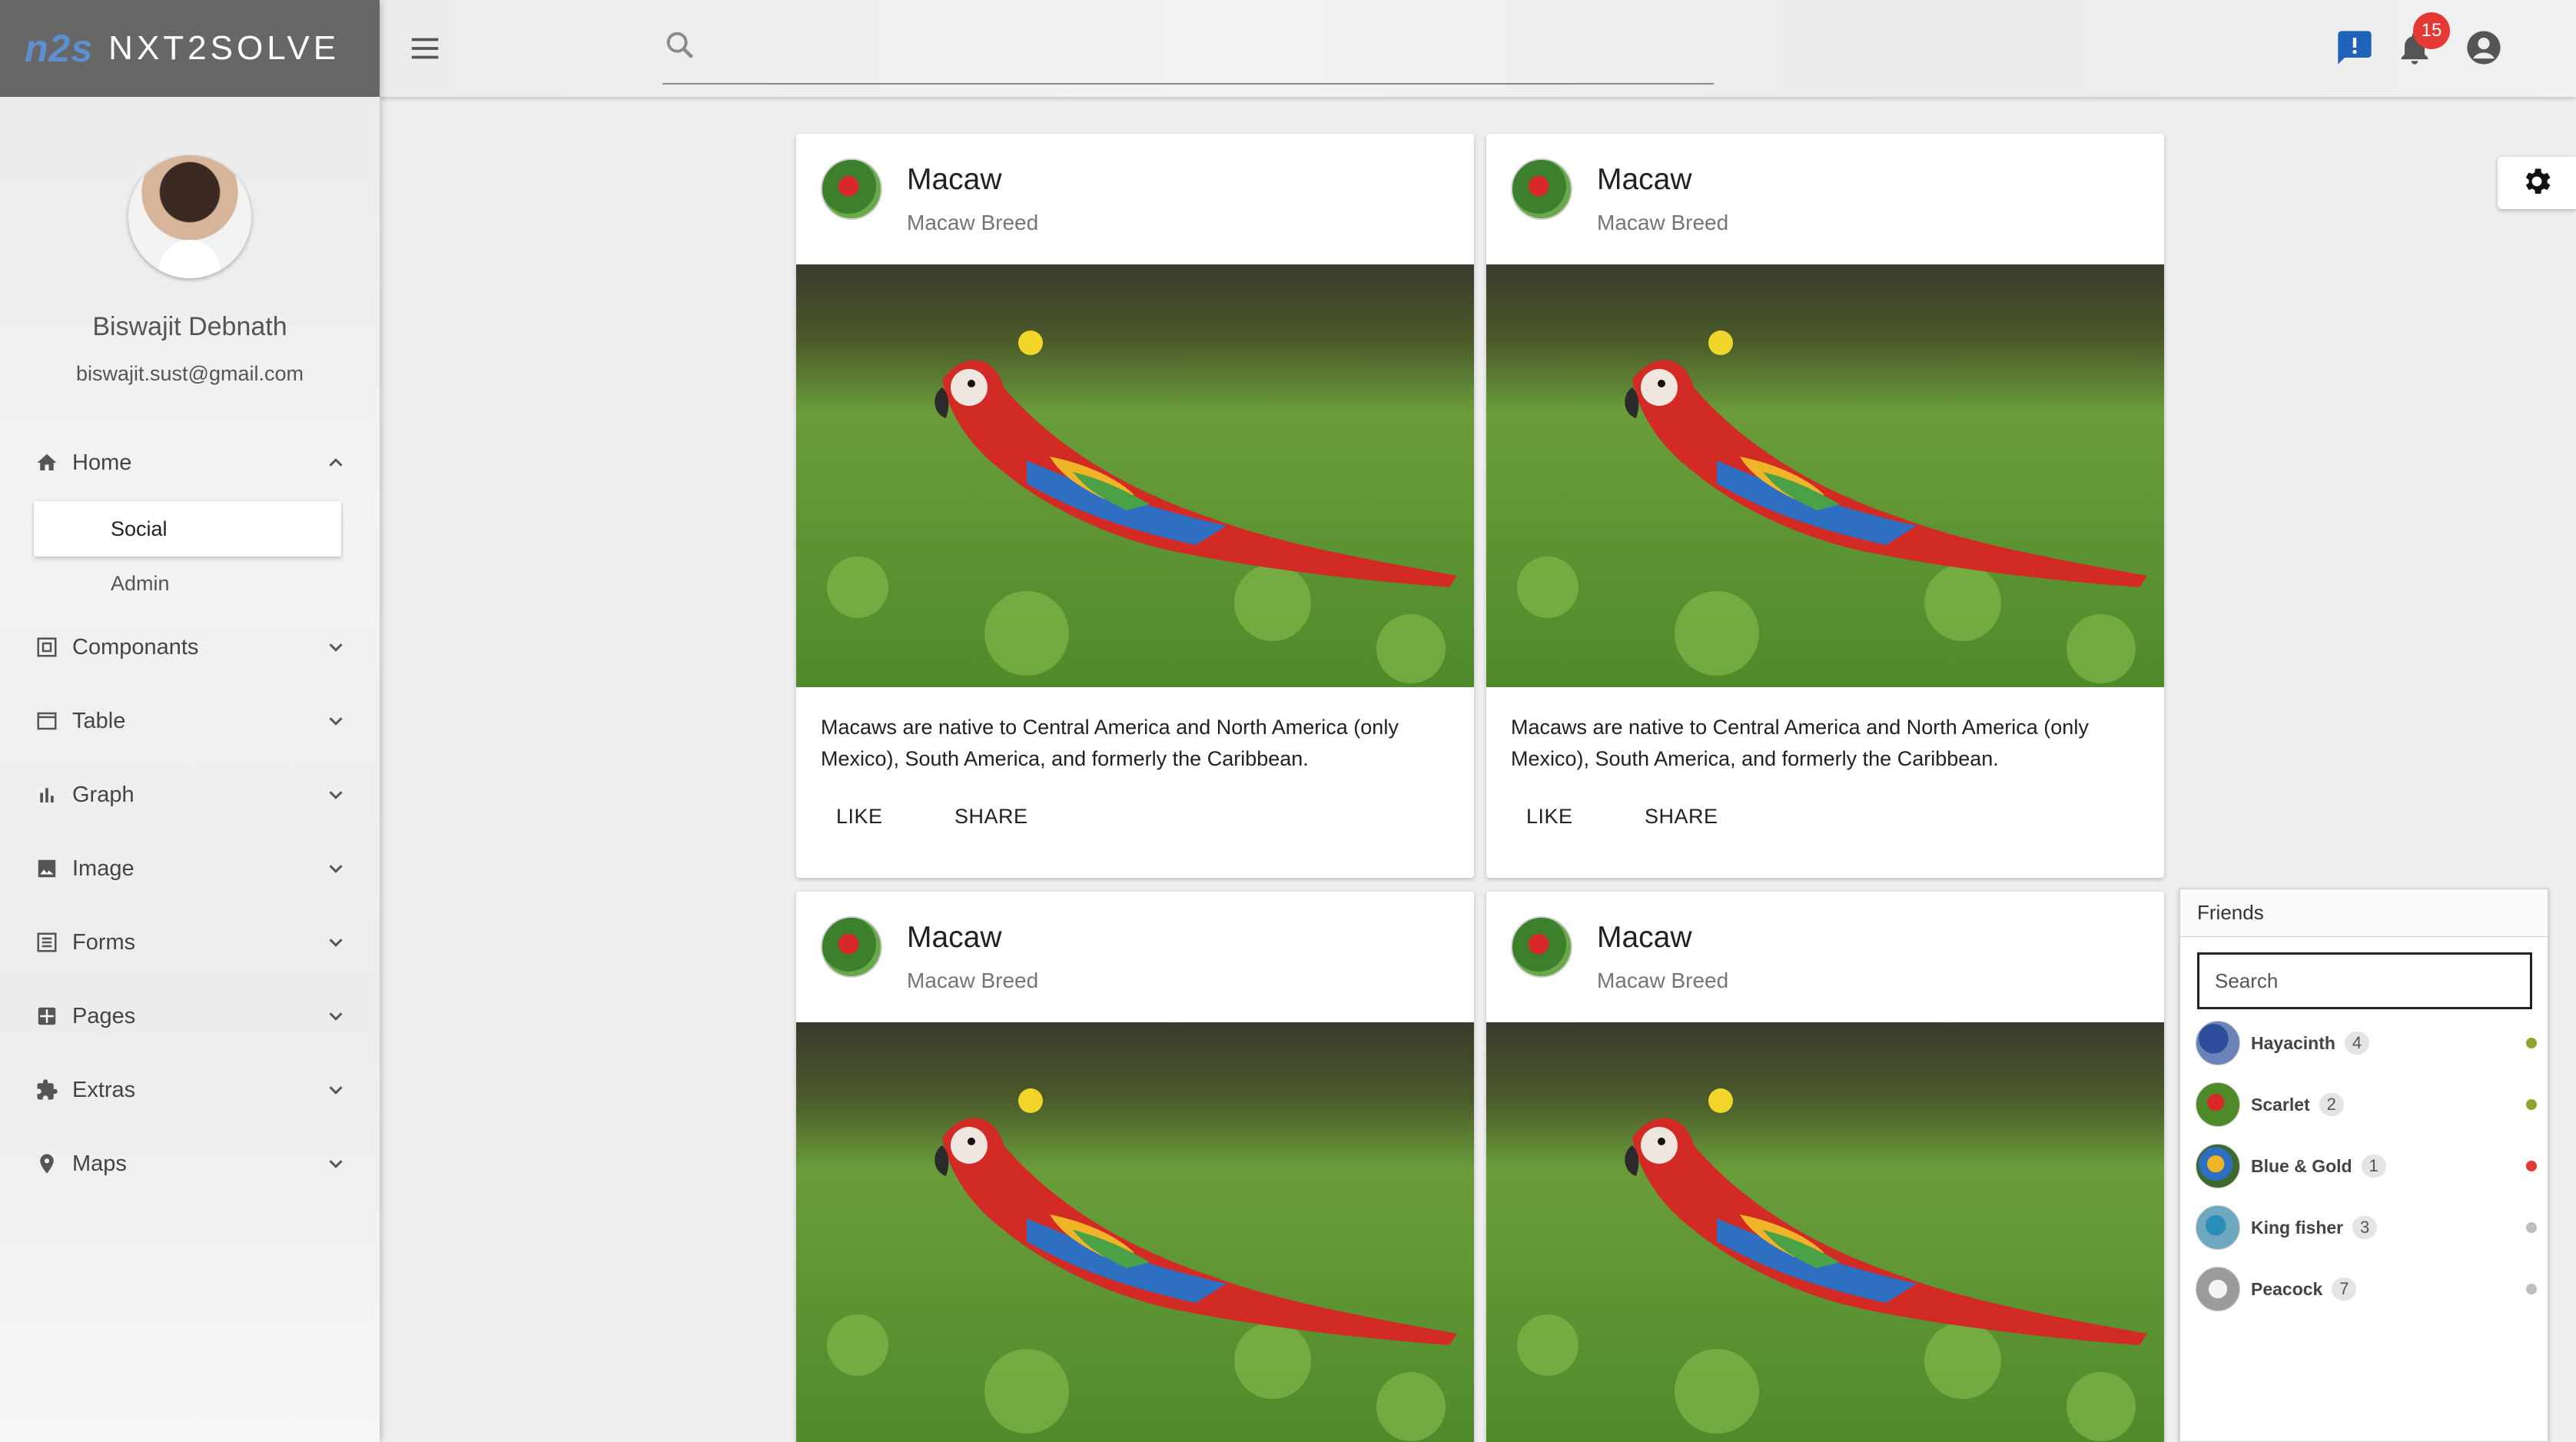  I want to click on sidebar-item-maps: Maps, so click(190, 1164).